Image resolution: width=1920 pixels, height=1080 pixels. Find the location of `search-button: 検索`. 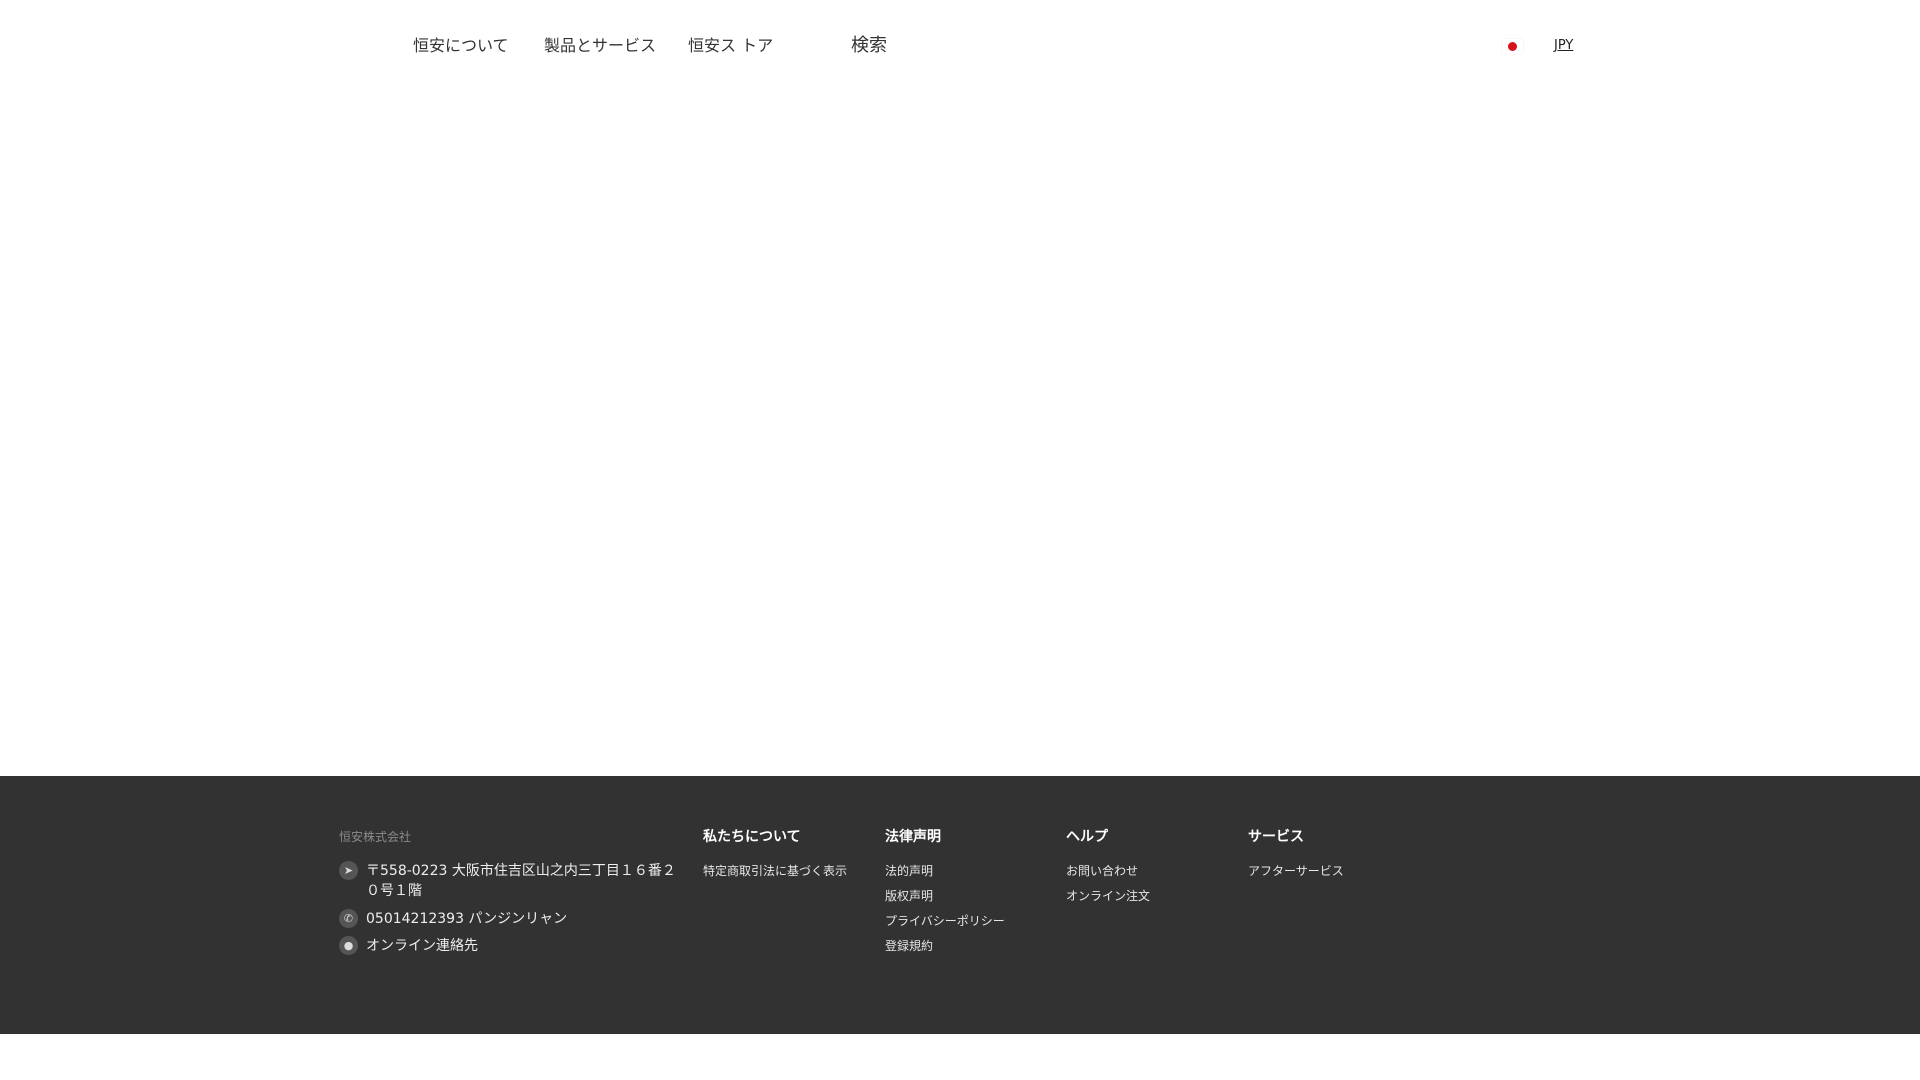

search-button: 検索 is located at coordinates (869, 46).